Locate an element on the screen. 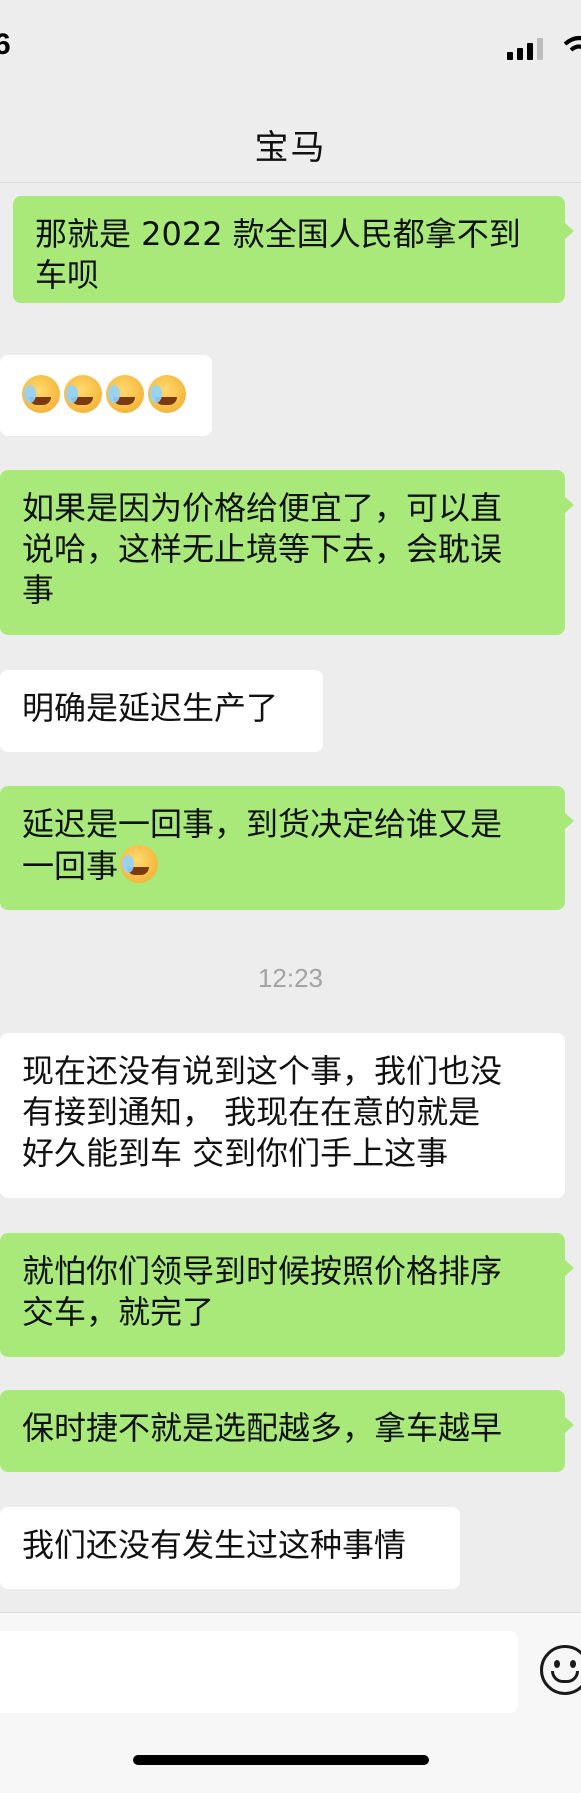 The height and width of the screenshot is (1793, 581). message-bubble-outgoing: 延迟是一回事，到货决定给谁又是 一回事 is located at coordinates (287, 848).